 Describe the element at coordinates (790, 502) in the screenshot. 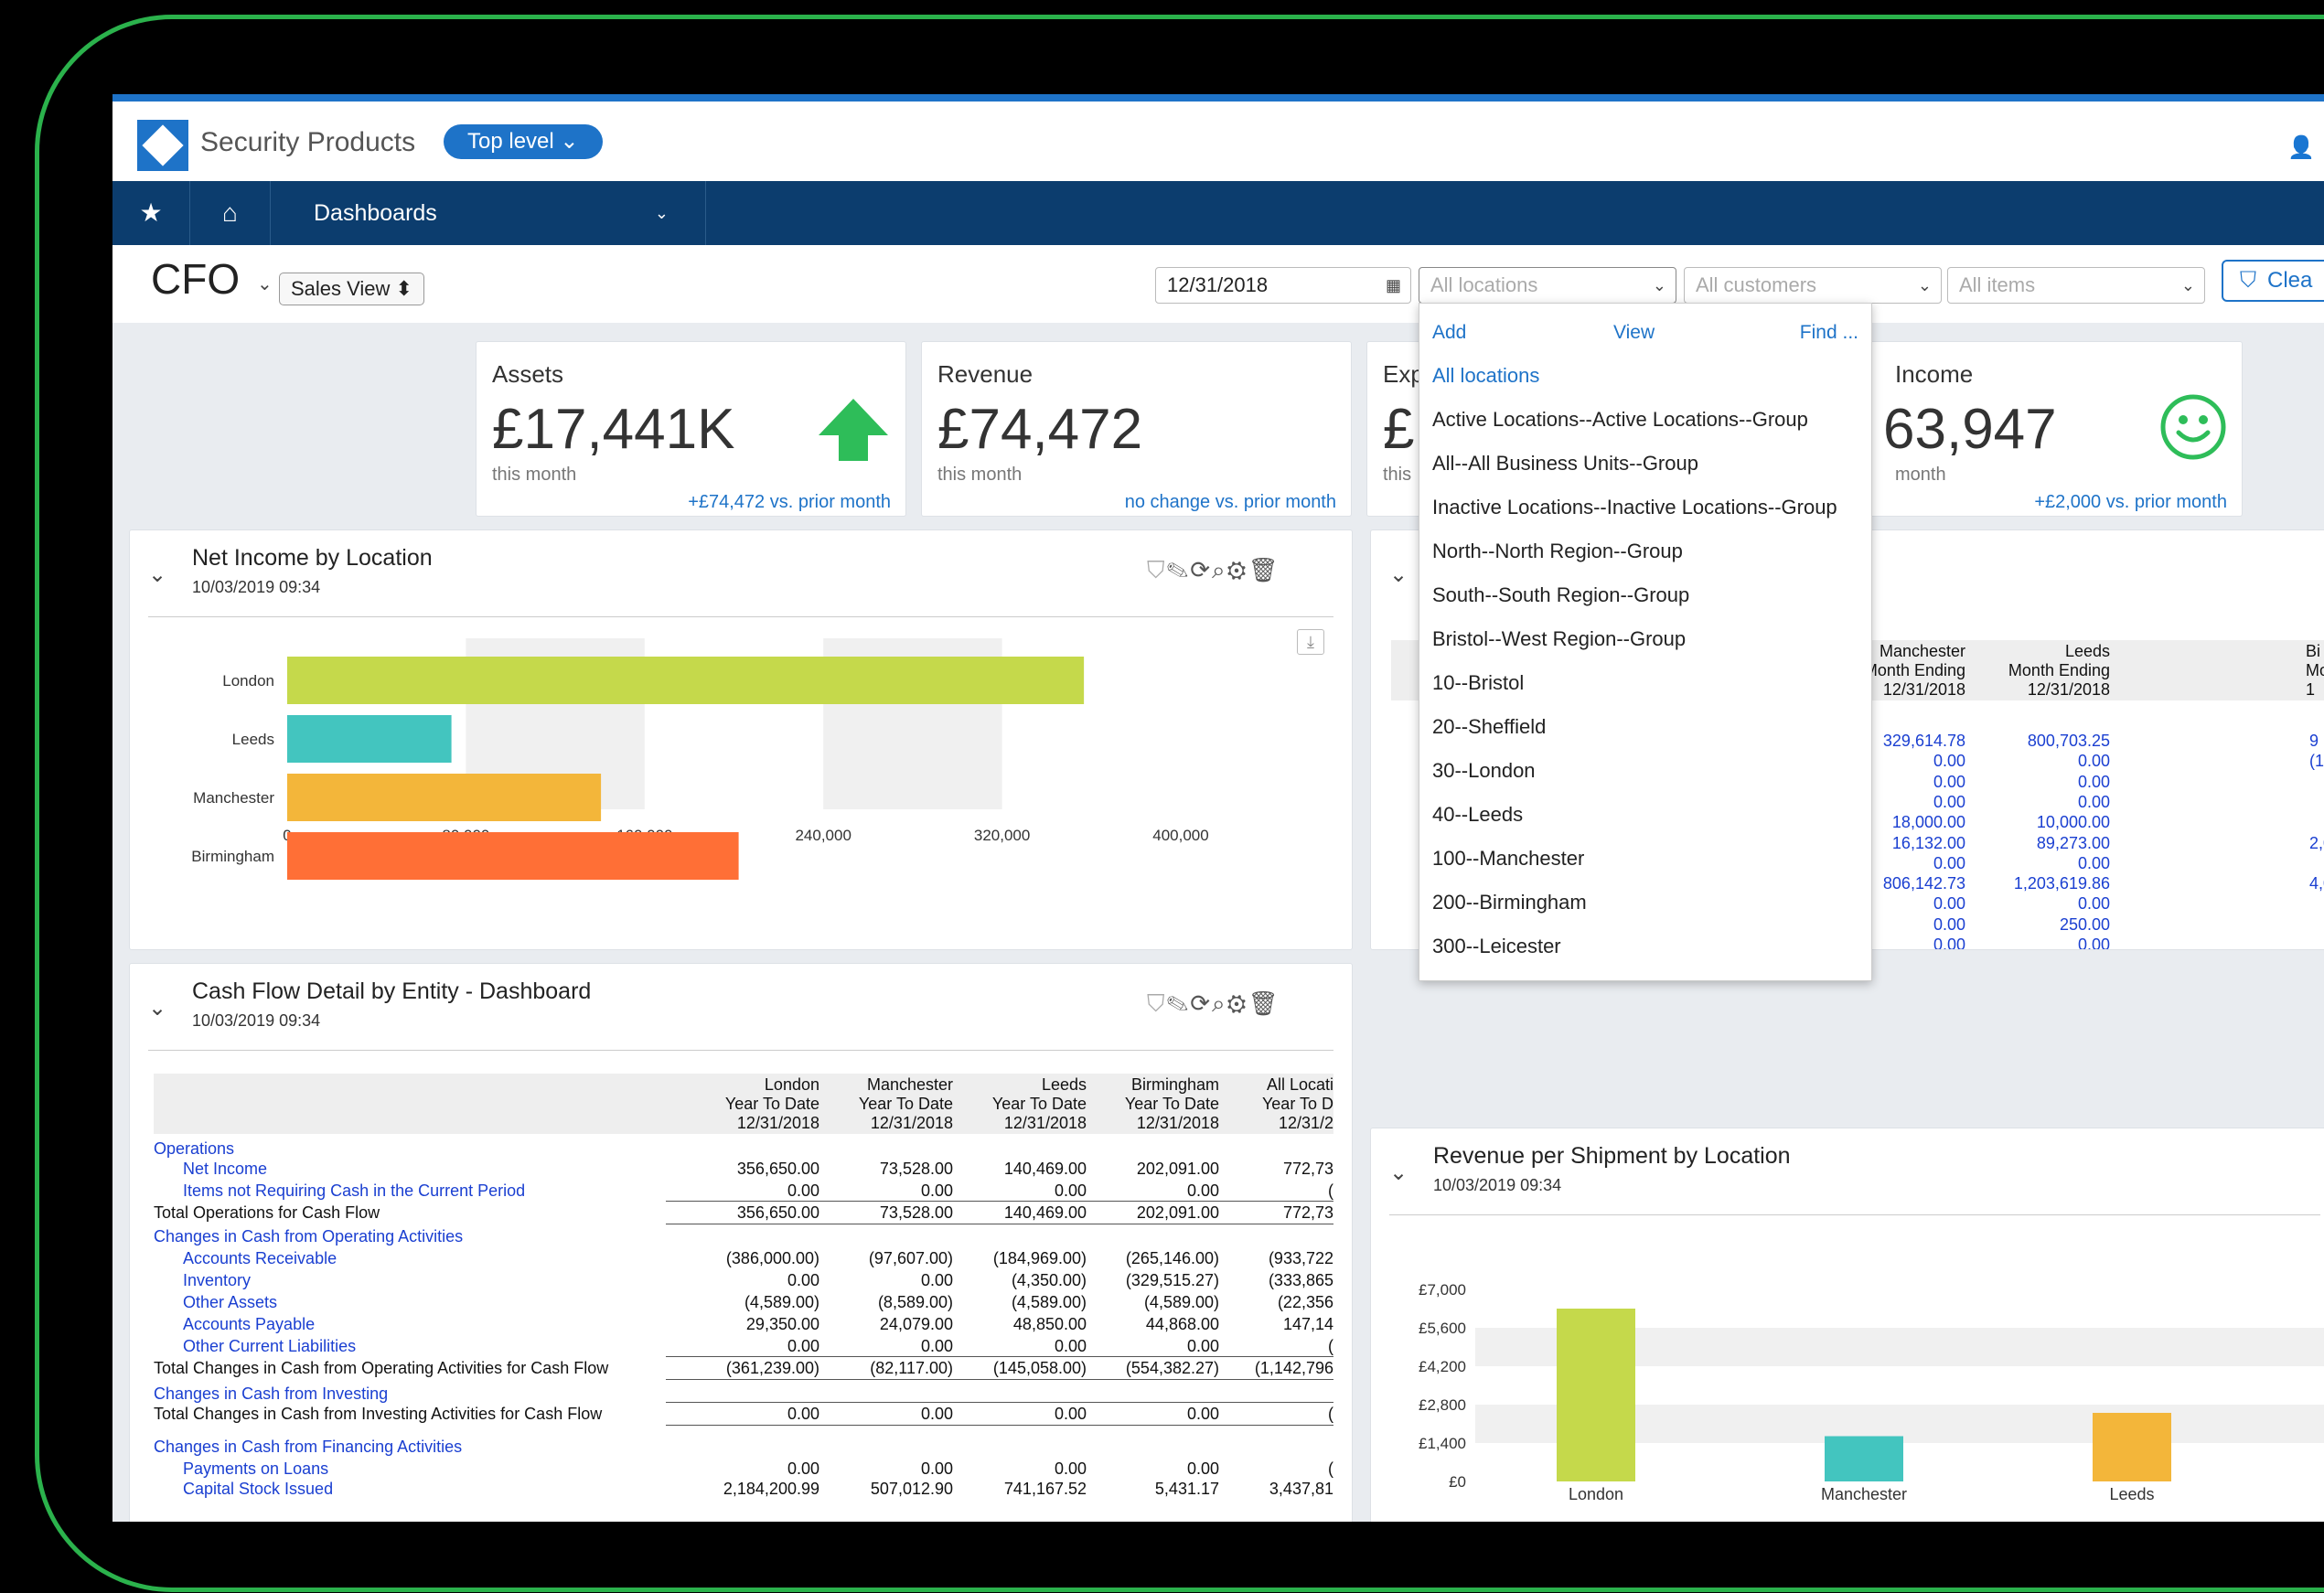

I see `kpi-comparison: +£74,472 vs. prior month` at that location.